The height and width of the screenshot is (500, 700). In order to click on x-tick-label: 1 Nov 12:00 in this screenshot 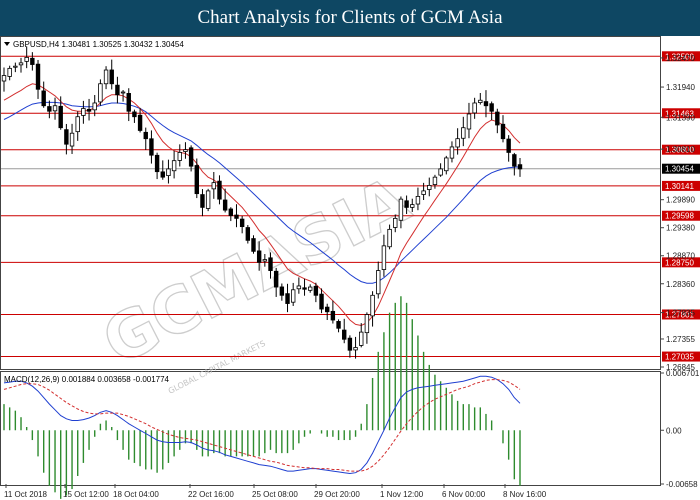, I will do `click(402, 494)`.